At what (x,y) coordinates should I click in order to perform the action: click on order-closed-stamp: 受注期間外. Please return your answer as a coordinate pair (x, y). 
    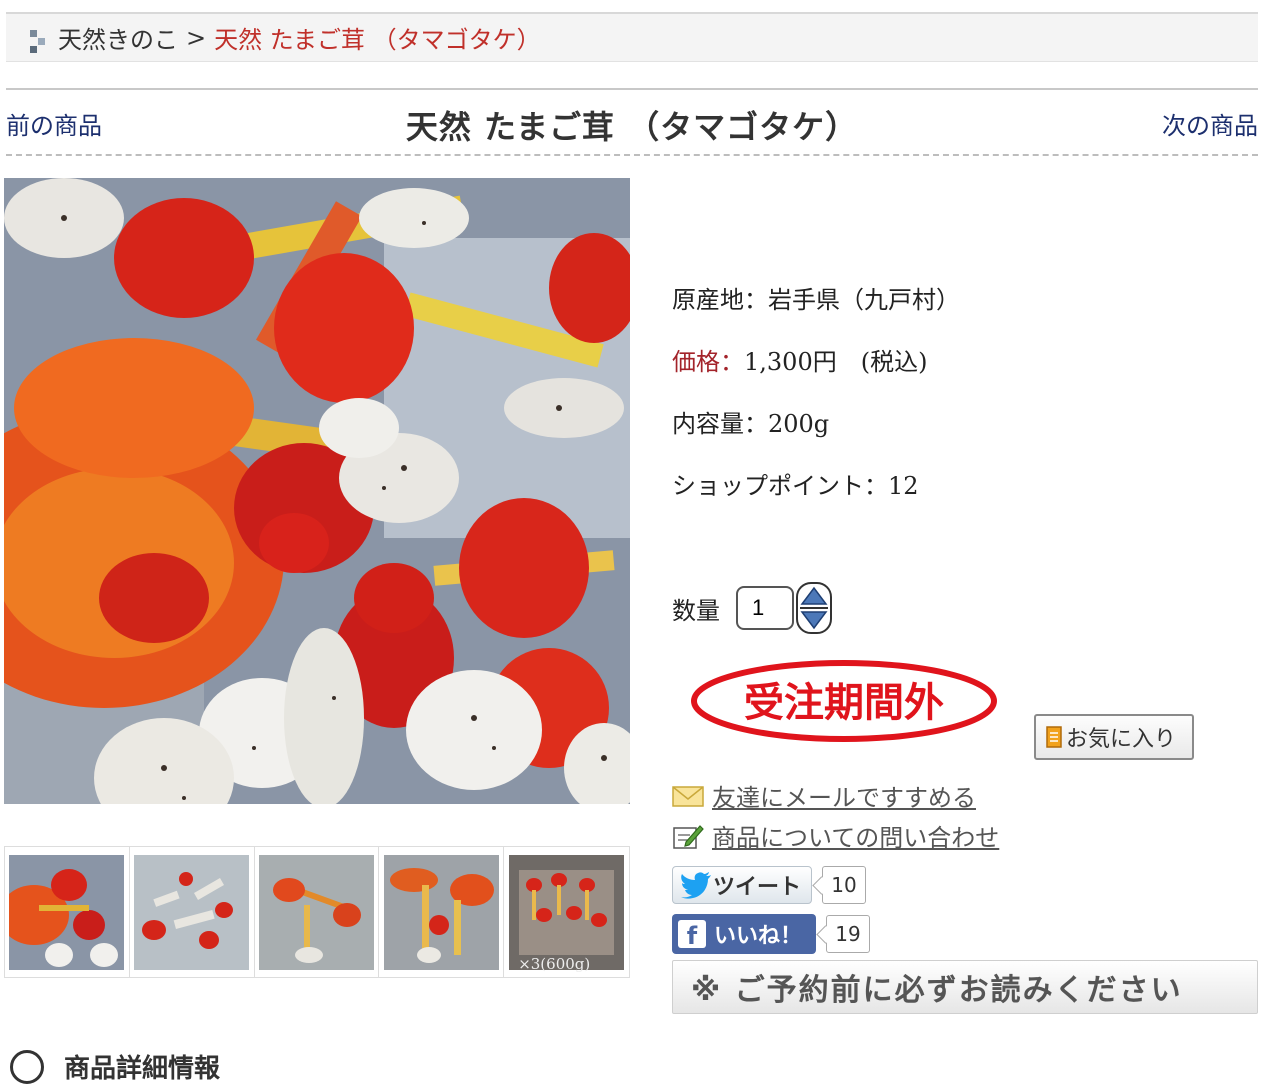
    Looking at the image, I should click on (844, 701).